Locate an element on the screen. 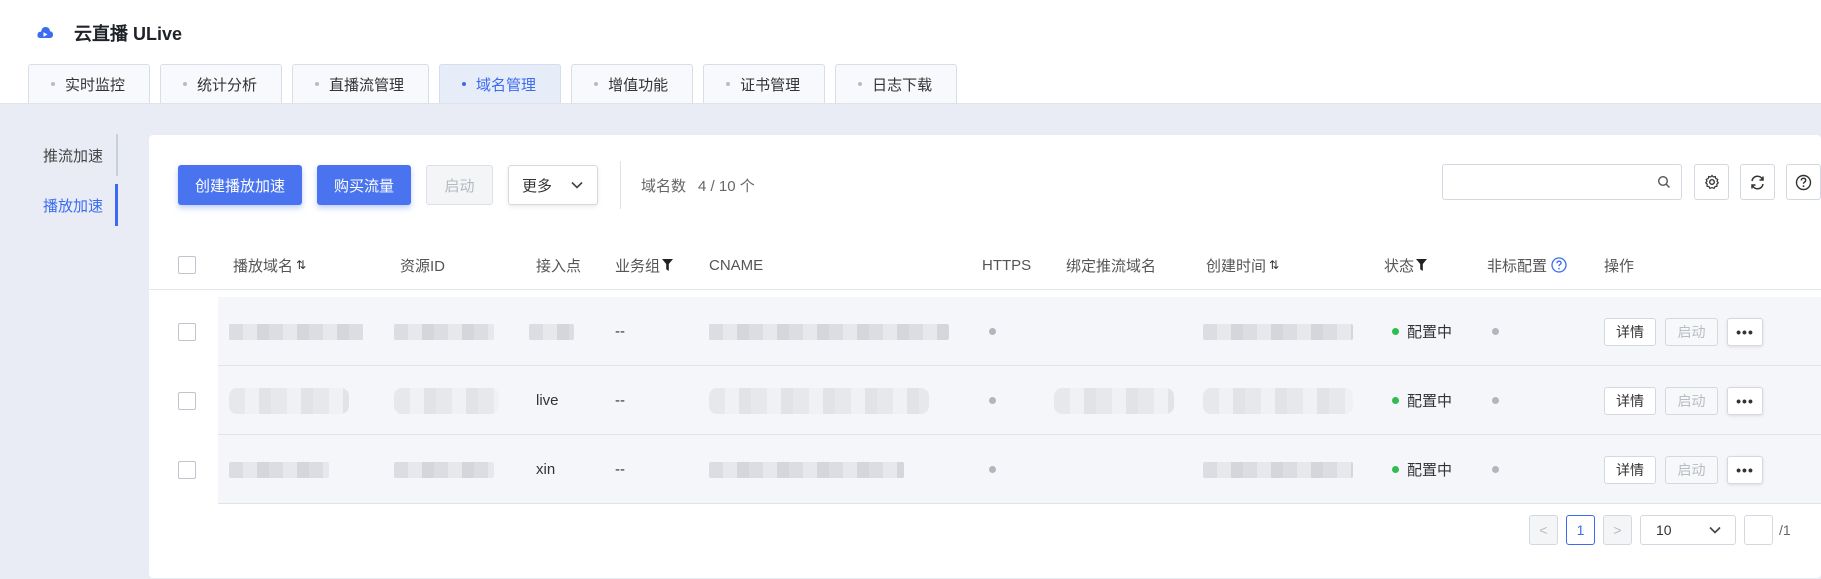 Image resolution: width=1821 pixels, height=579 pixels. tab-stream-management: 直播流管理 is located at coordinates (361, 83).